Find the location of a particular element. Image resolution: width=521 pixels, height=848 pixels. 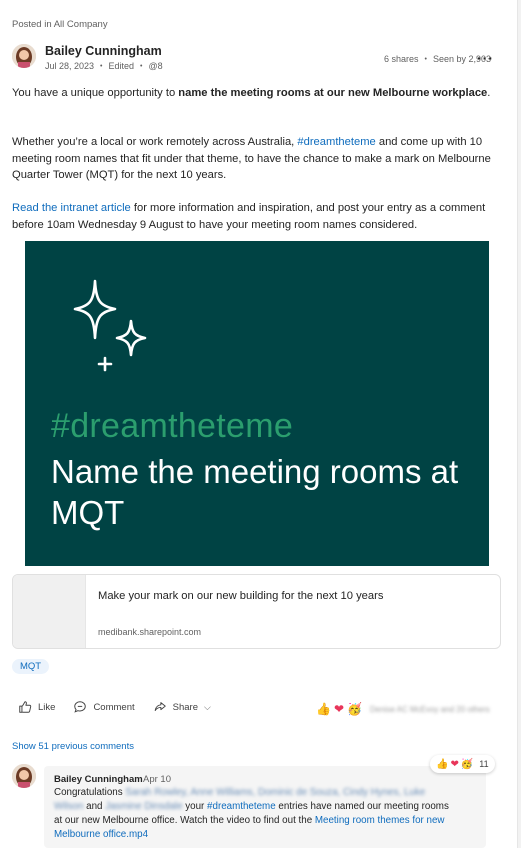

mentions-count: @8 is located at coordinates (155, 66).